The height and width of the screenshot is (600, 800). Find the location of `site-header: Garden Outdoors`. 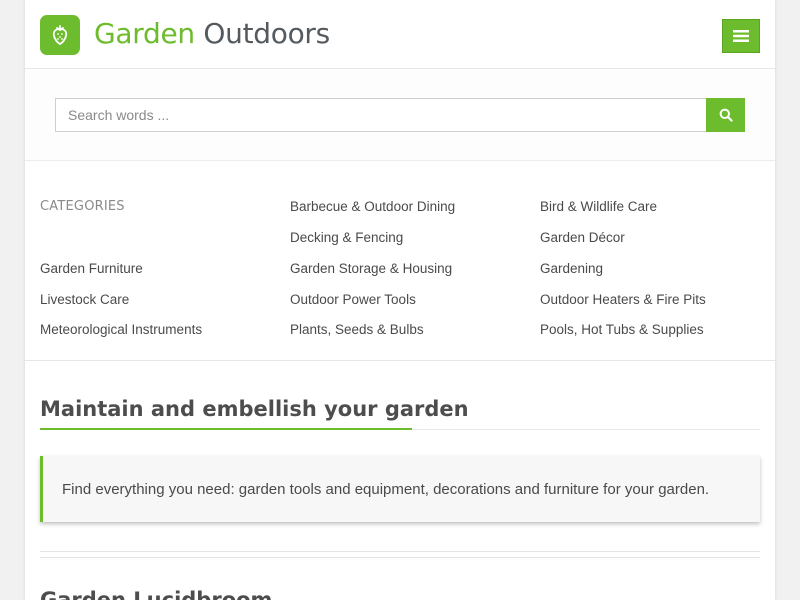

site-header: Garden Outdoors is located at coordinates (400, 34).